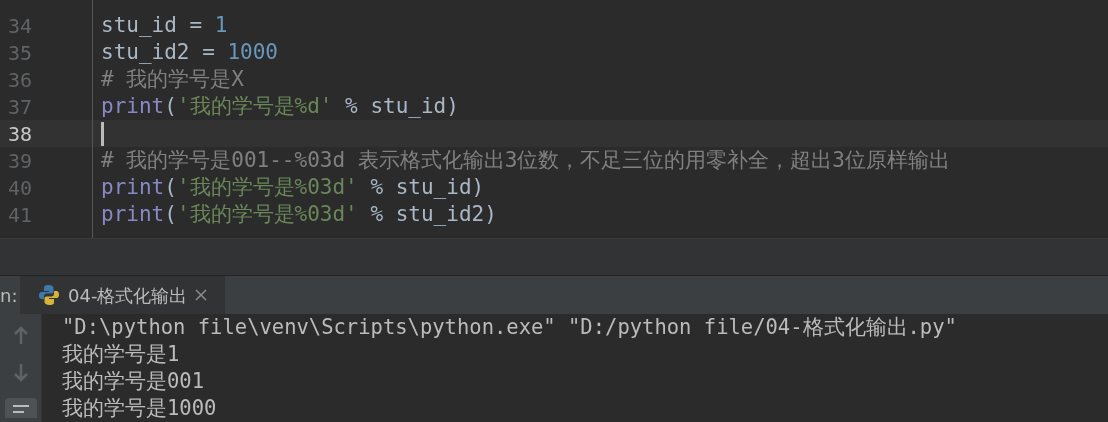 The width and height of the screenshot is (1108, 422). What do you see at coordinates (172, 79) in the screenshot?
I see `code-token: # 我的学号是X` at bounding box center [172, 79].